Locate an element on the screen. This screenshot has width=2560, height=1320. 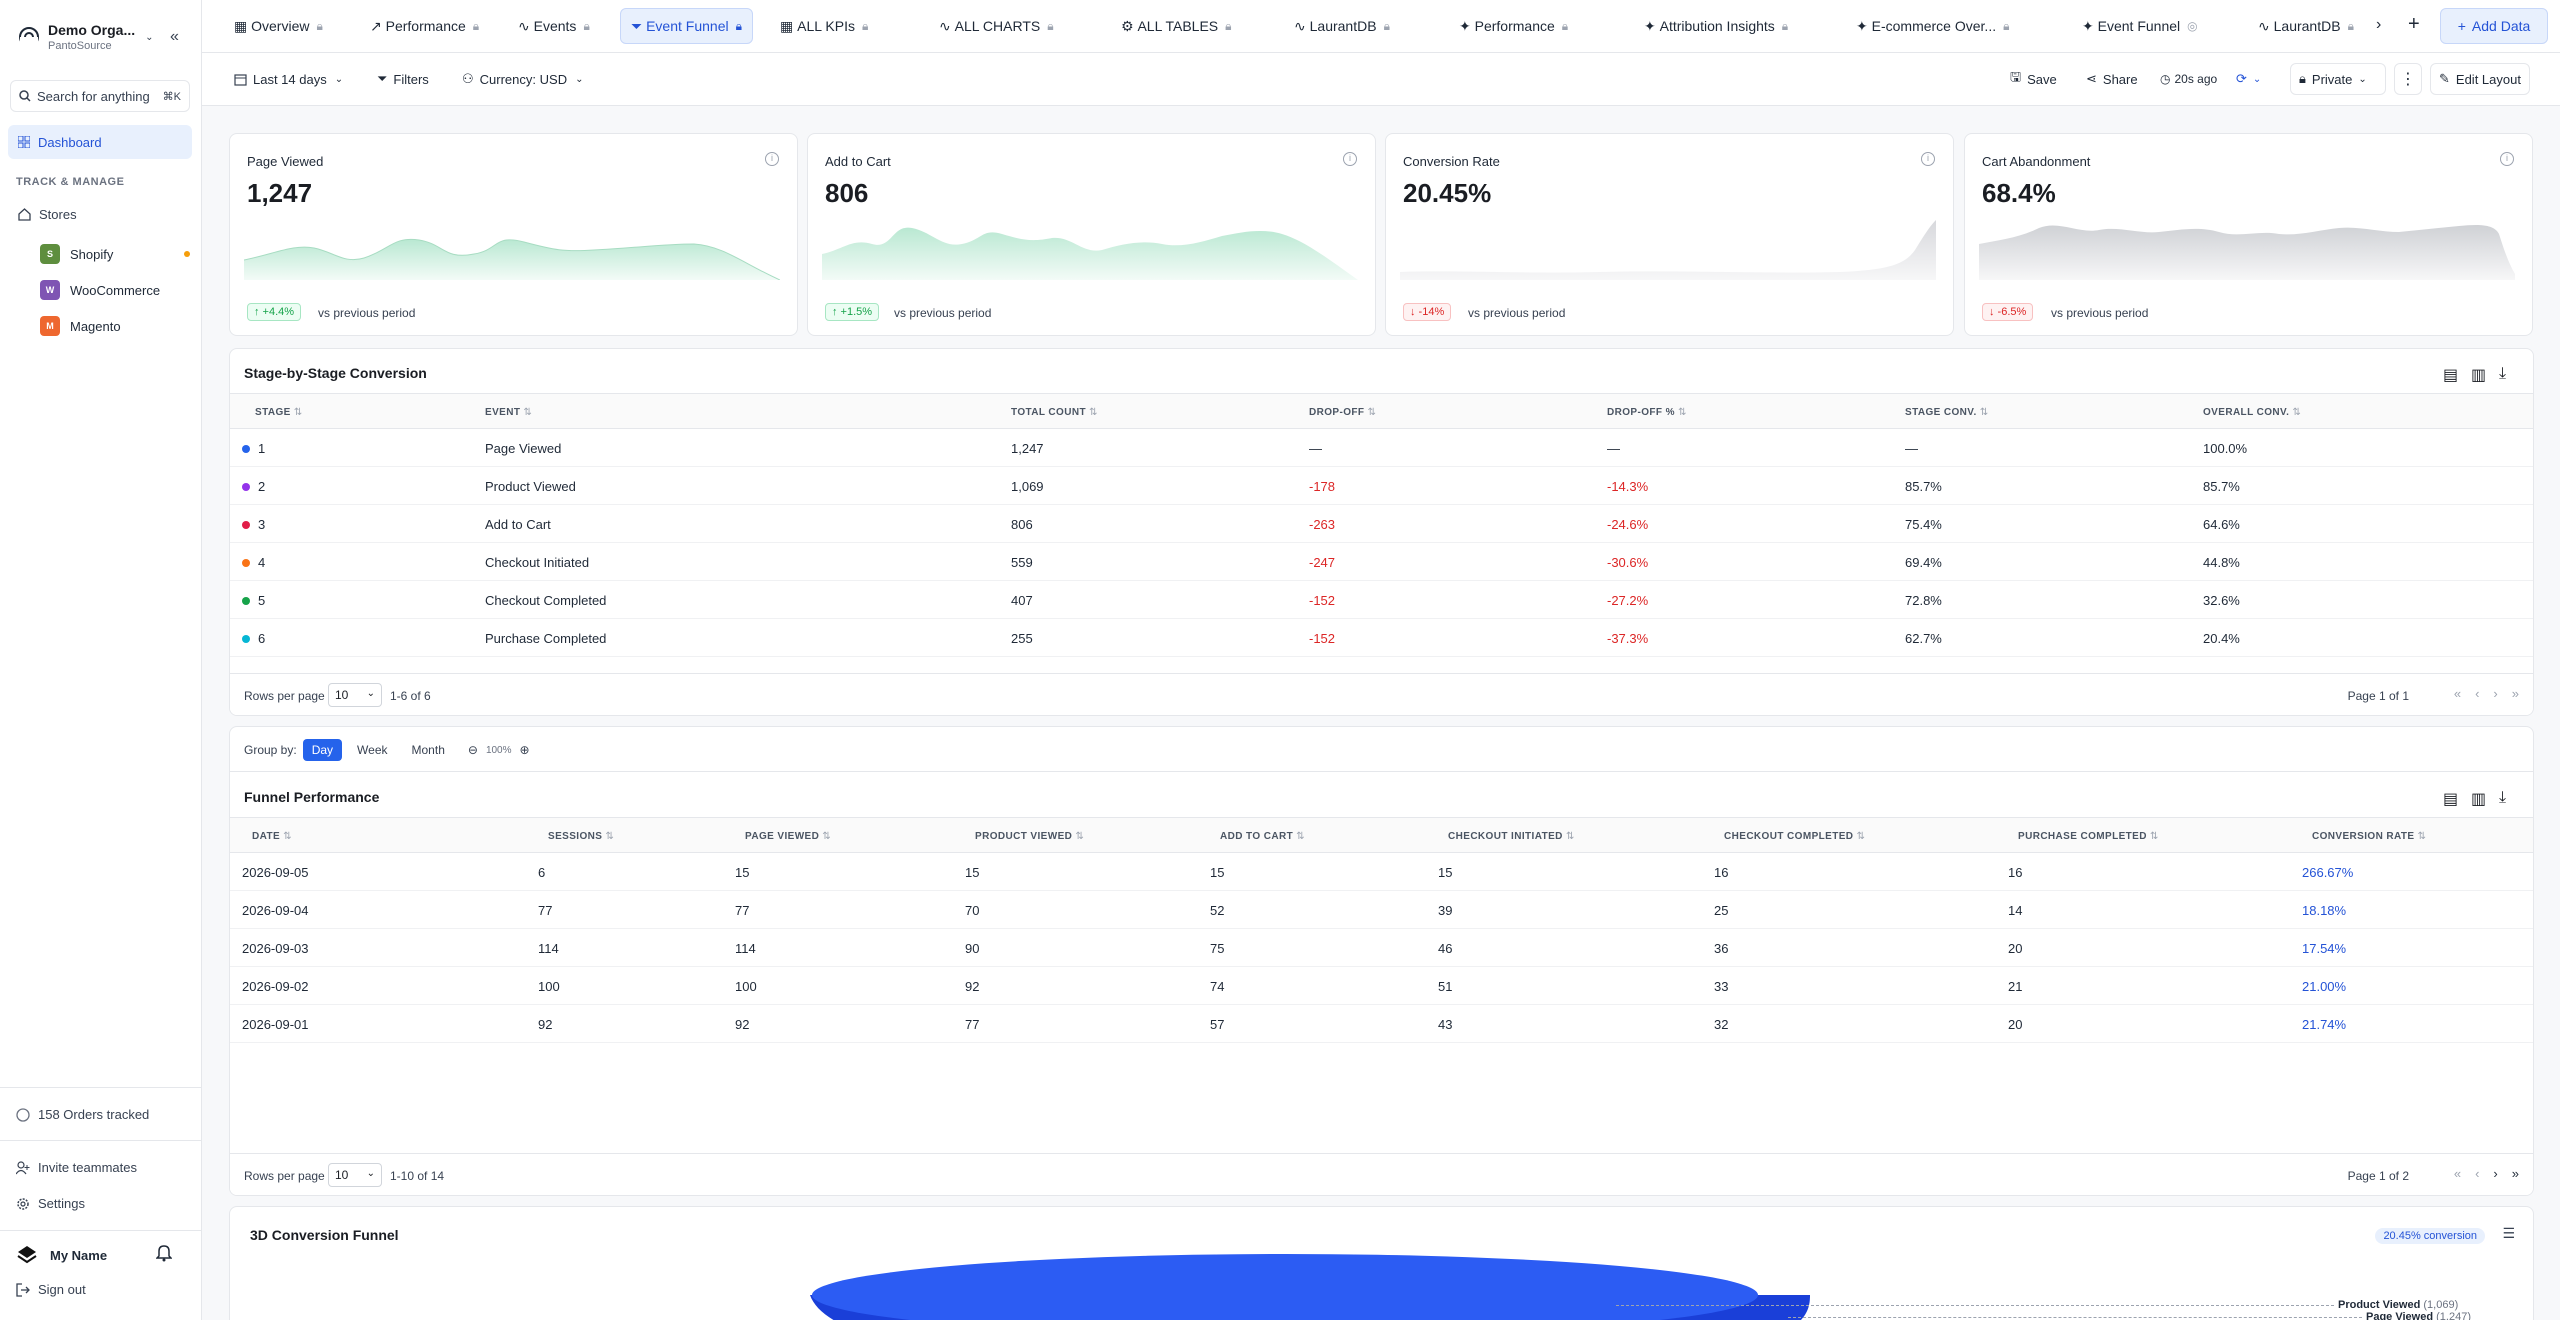
tab-event-funnel-2: ✦ Event Funnel ◎ is located at coordinates (2140, 26).